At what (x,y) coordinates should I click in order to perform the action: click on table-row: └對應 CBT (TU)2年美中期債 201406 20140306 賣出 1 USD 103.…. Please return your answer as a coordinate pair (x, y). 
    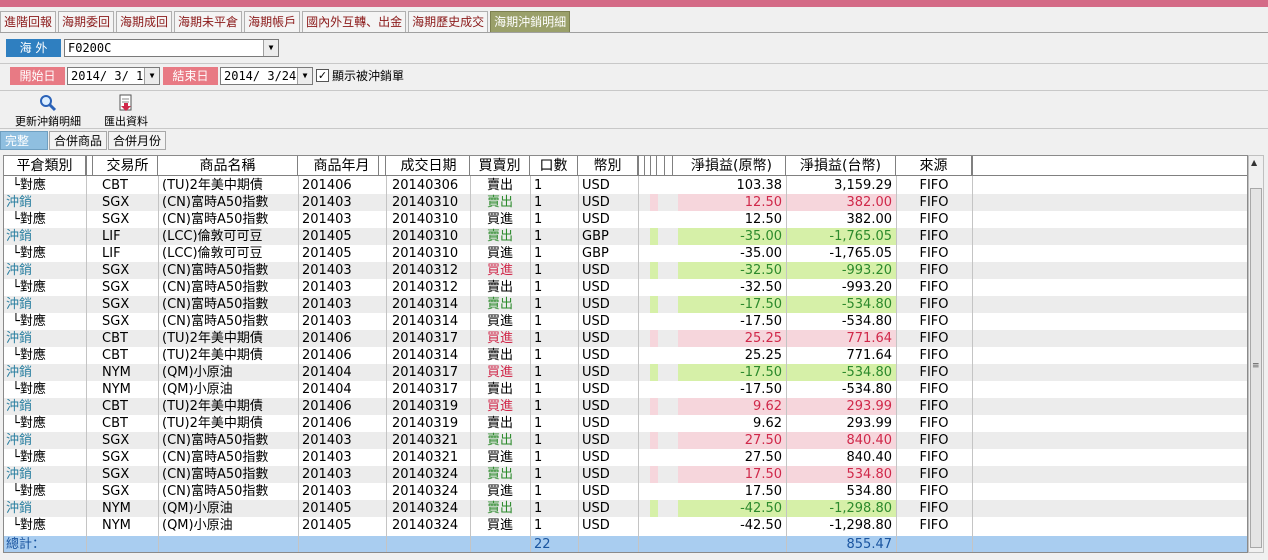
    Looking at the image, I should click on (625, 185).